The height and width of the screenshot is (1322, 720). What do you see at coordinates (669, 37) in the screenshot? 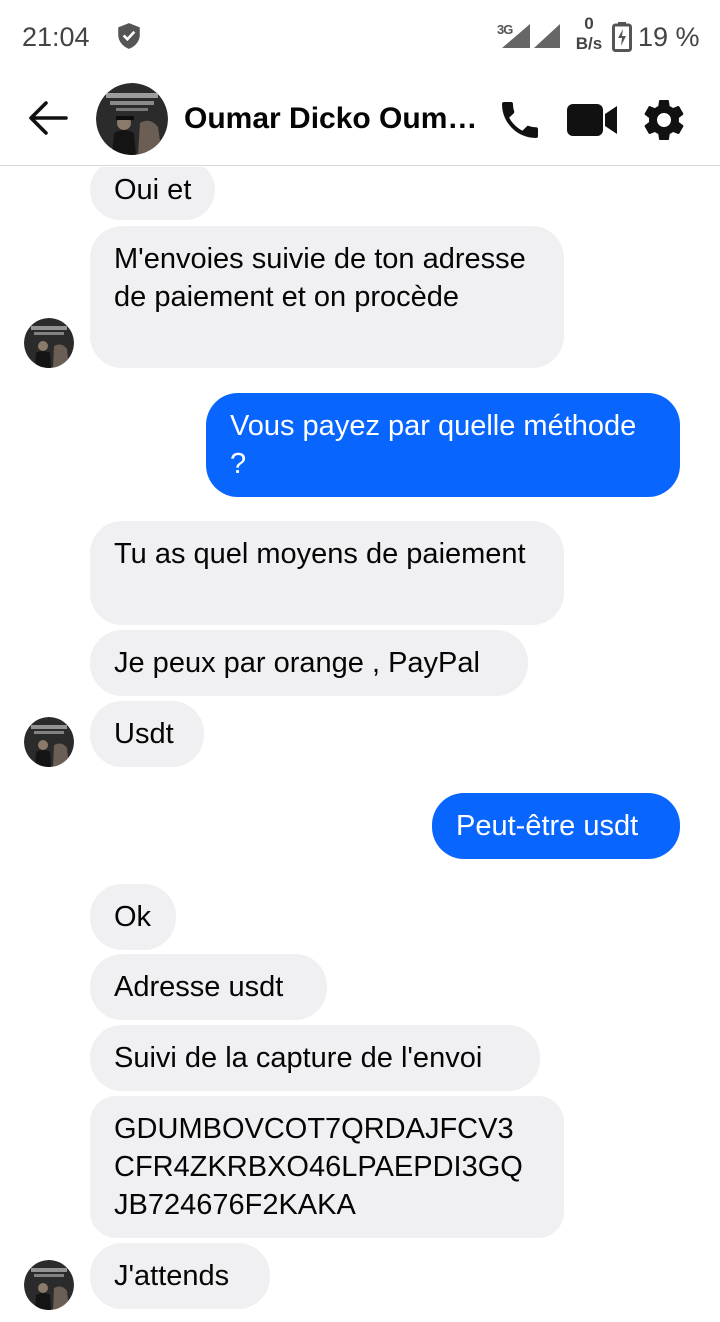
I see `battery-percent: 19 %` at bounding box center [669, 37].